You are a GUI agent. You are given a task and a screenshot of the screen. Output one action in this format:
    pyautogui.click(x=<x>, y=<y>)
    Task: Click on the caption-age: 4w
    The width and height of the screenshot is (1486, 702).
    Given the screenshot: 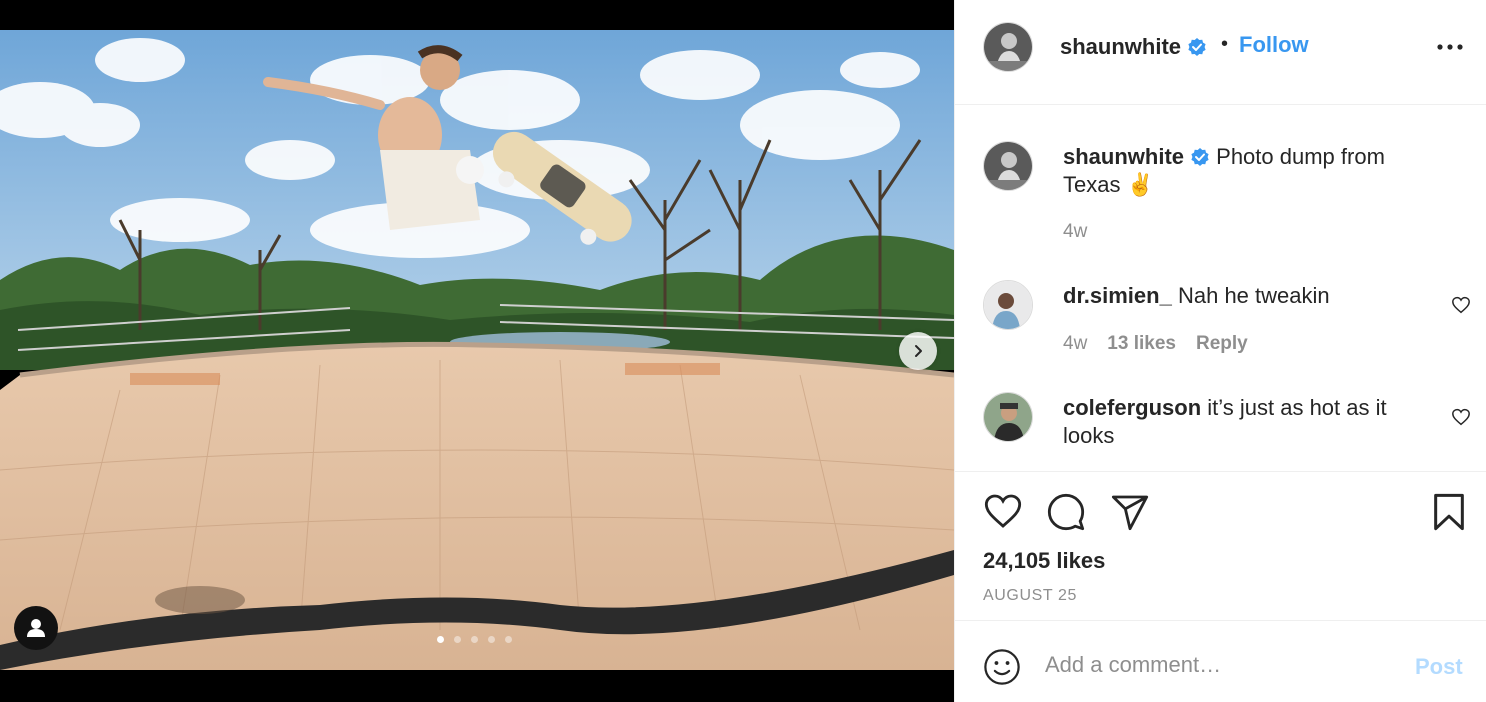 What is the action you would take?
    pyautogui.click(x=1075, y=231)
    